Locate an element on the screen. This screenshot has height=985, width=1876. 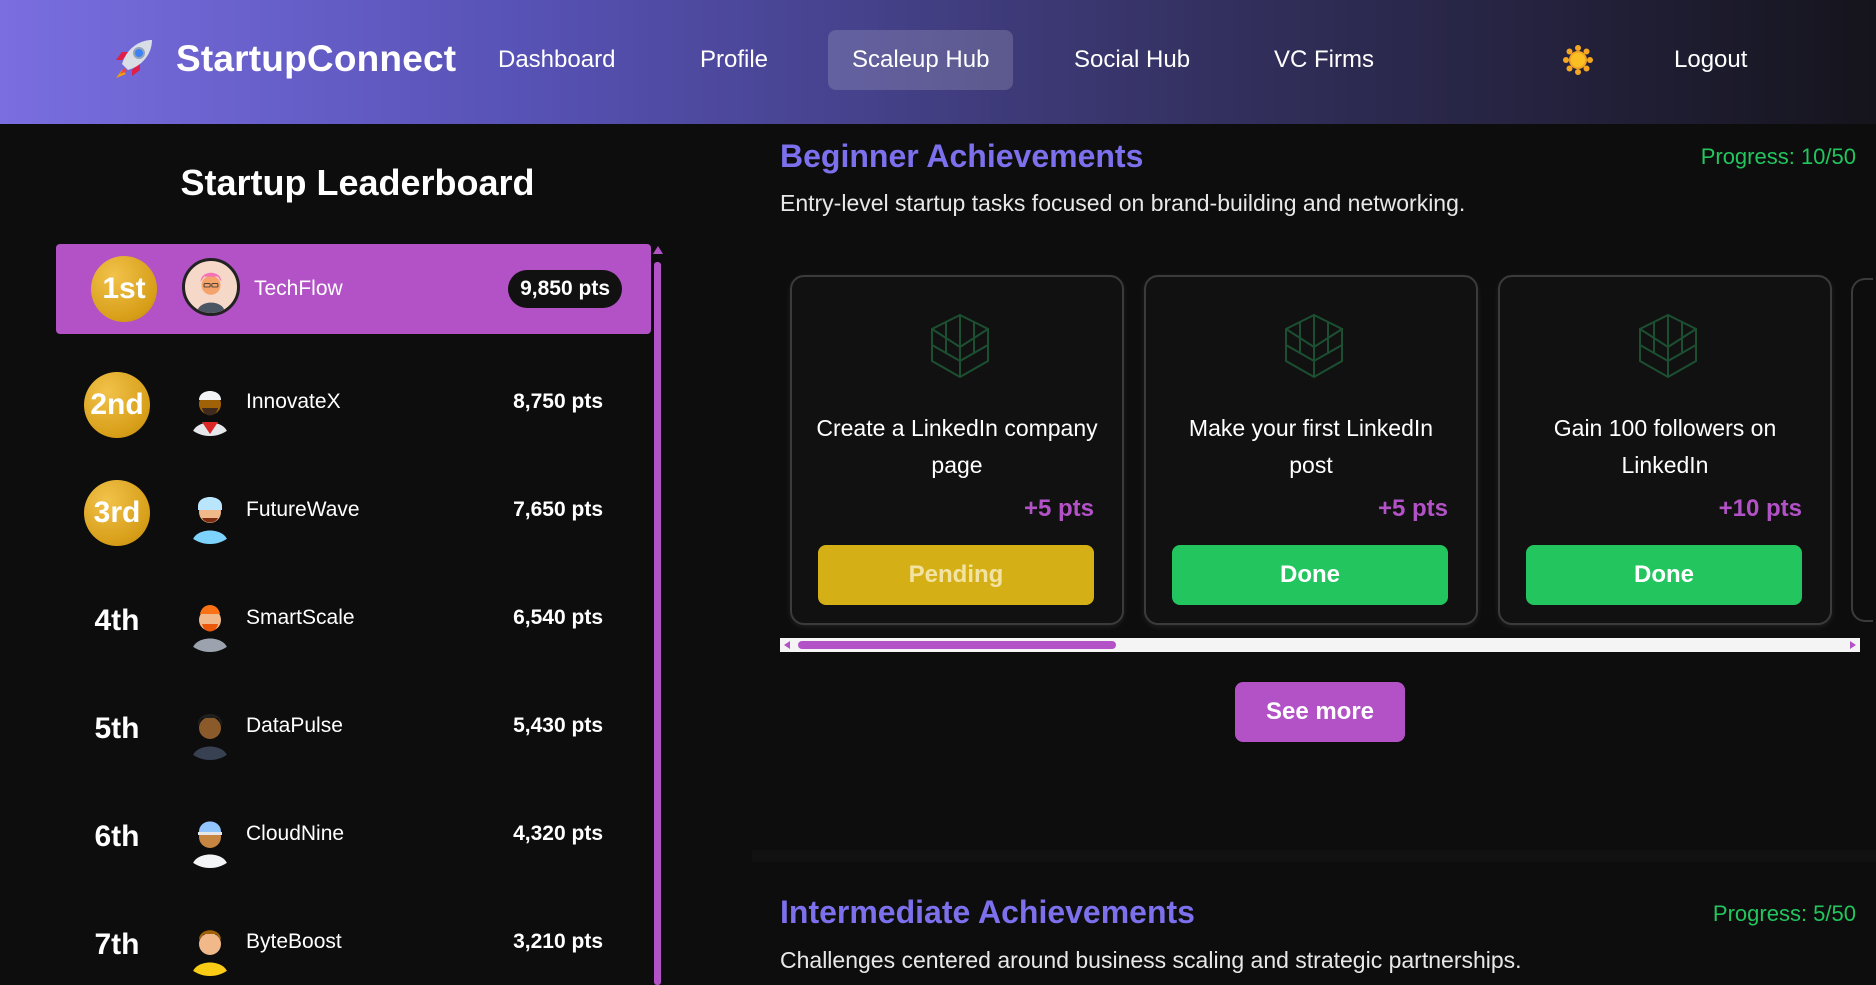
rocket-icon is located at coordinates (134, 59).